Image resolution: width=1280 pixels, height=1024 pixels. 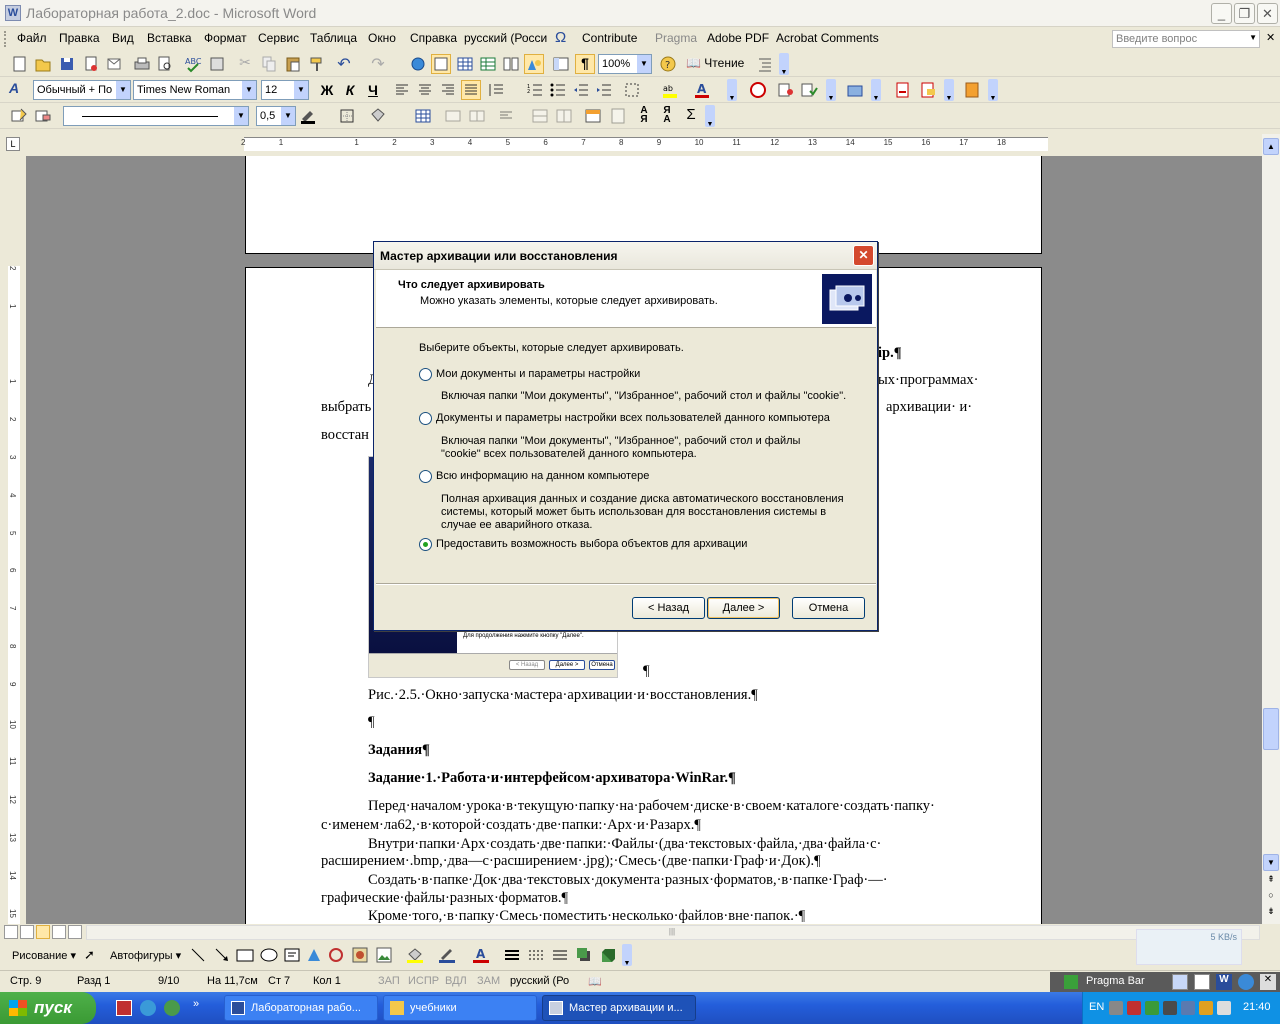 What do you see at coordinates (581, 90) in the screenshot?
I see `decrease-indent-icon` at bounding box center [581, 90].